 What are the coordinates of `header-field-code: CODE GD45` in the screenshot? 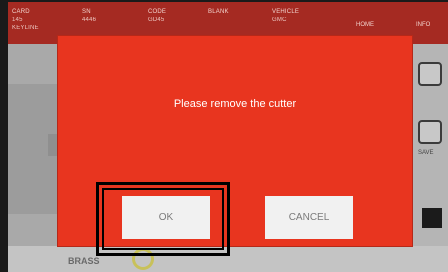 It's located at (157, 16).